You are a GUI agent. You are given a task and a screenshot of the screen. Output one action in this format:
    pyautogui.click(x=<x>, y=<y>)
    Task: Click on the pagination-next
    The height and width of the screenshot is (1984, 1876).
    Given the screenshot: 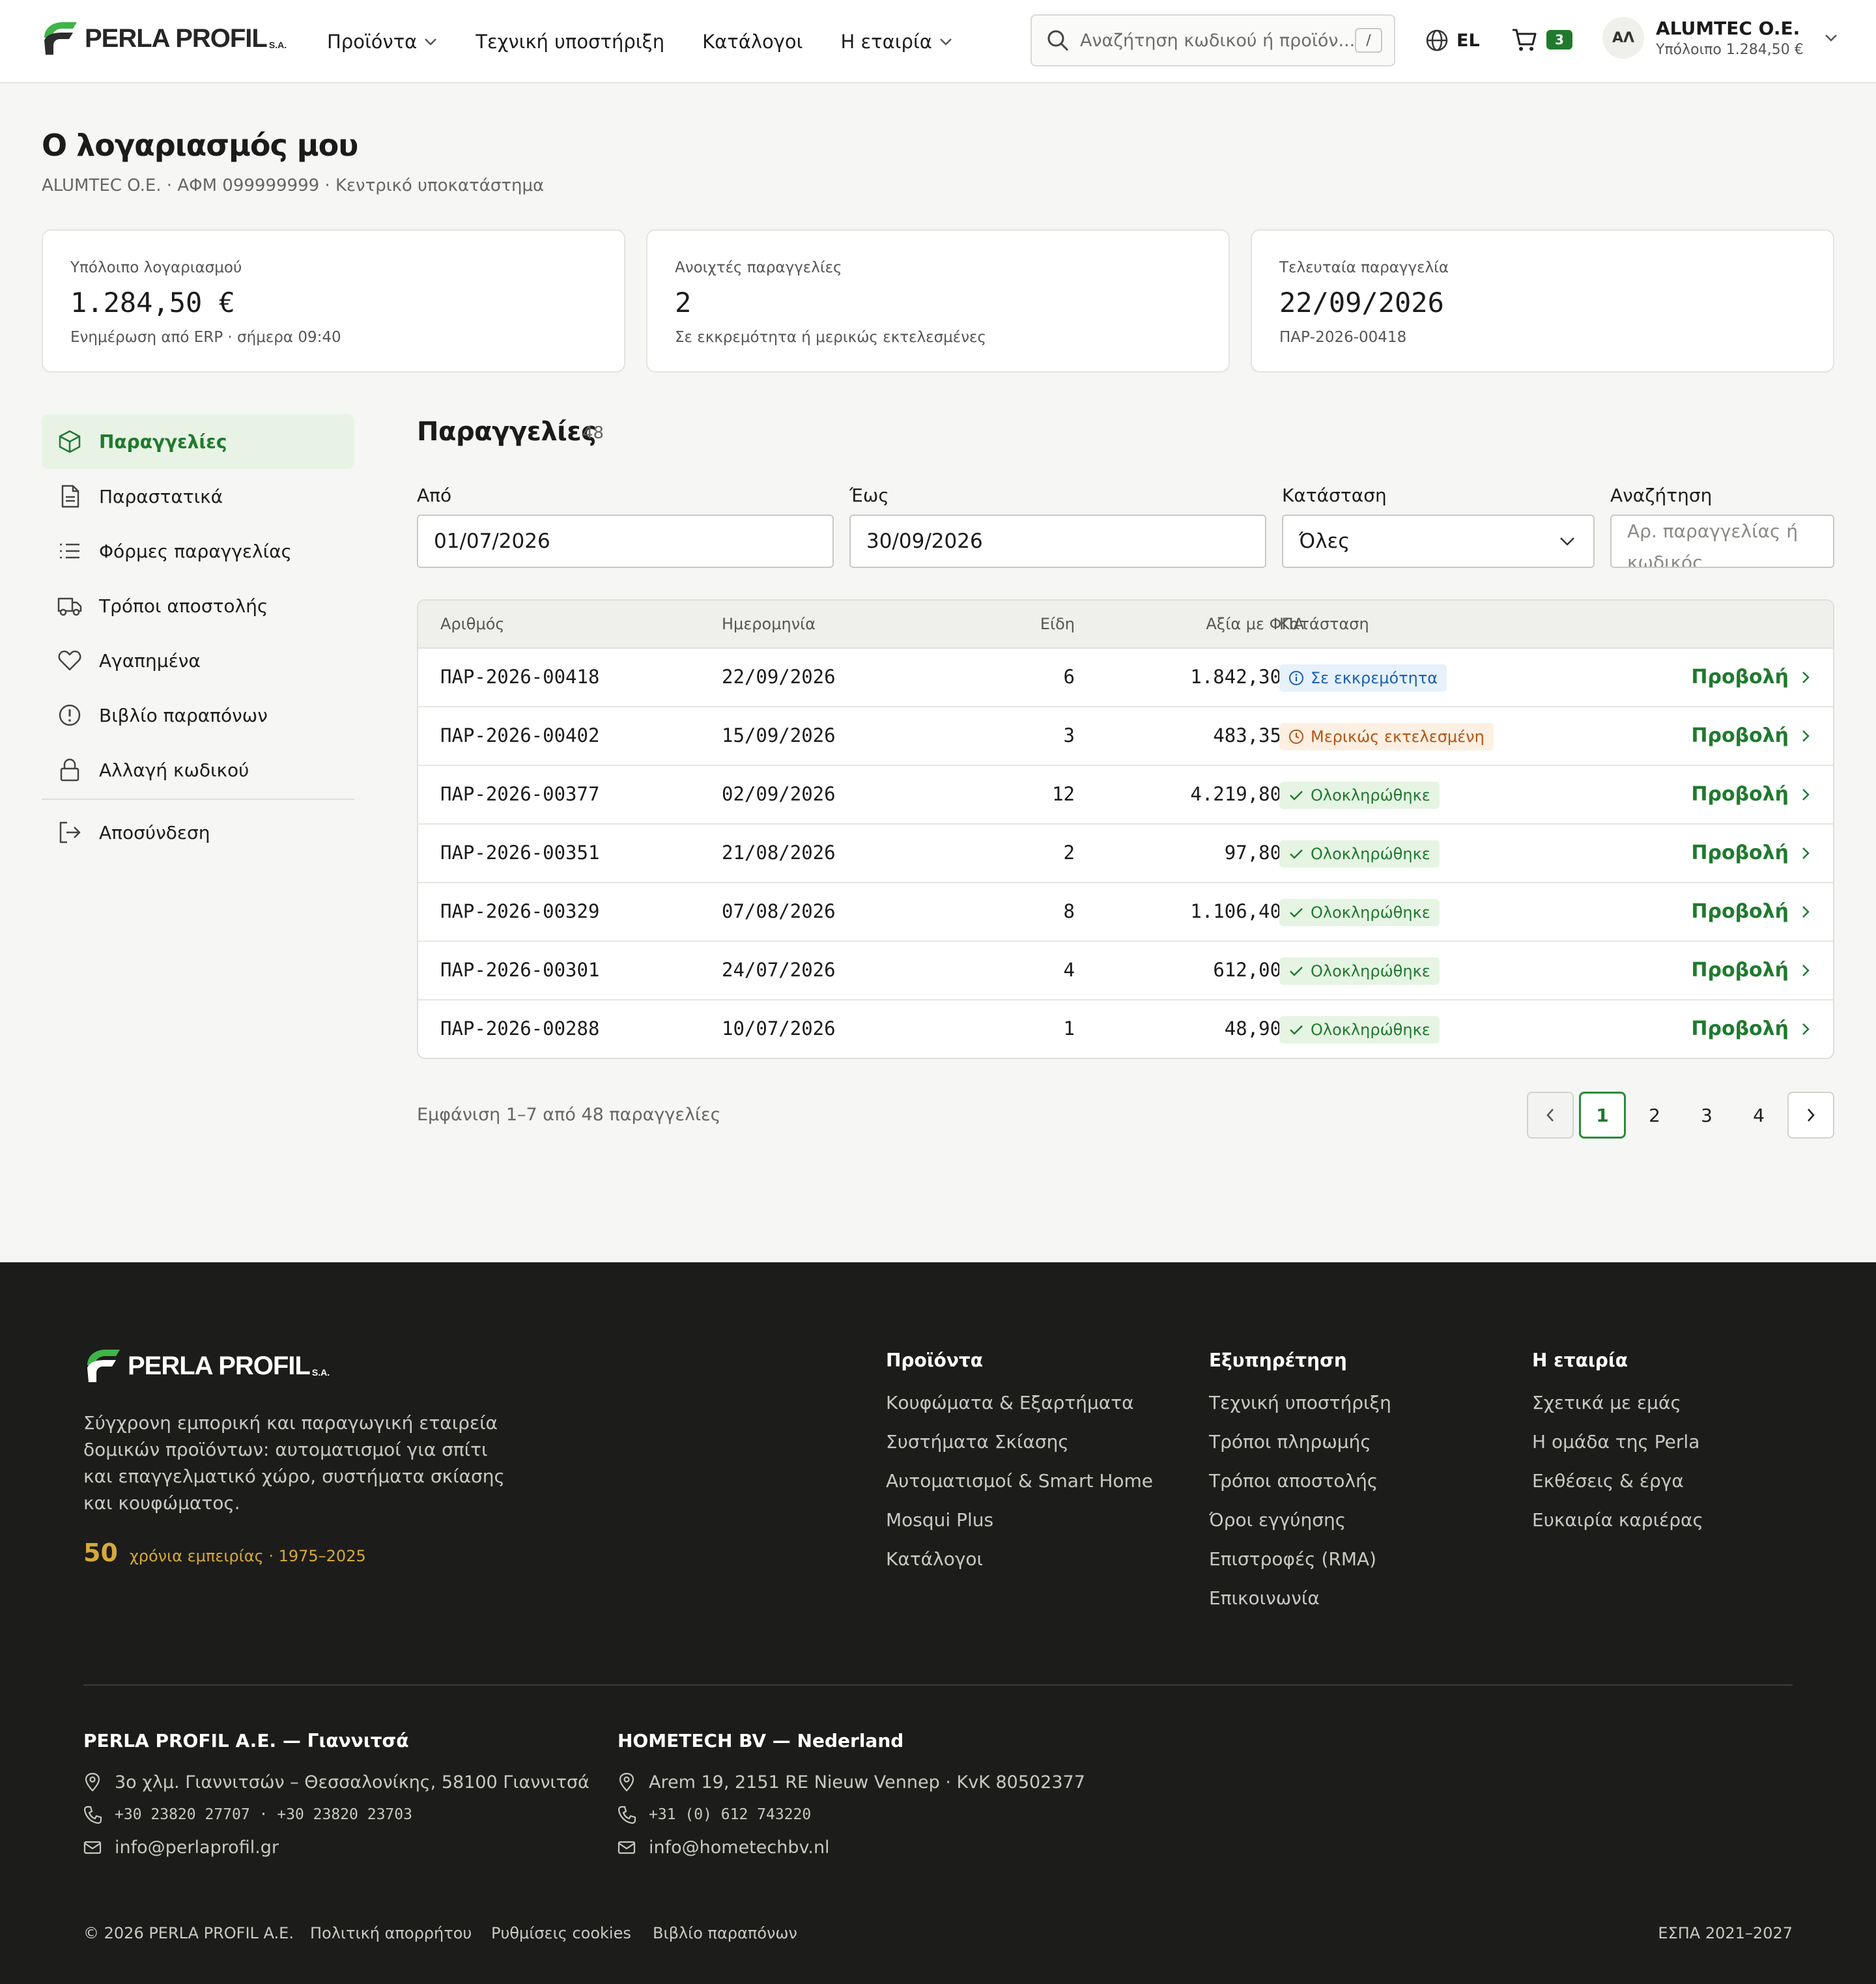 What is the action you would take?
    pyautogui.click(x=1811, y=1115)
    